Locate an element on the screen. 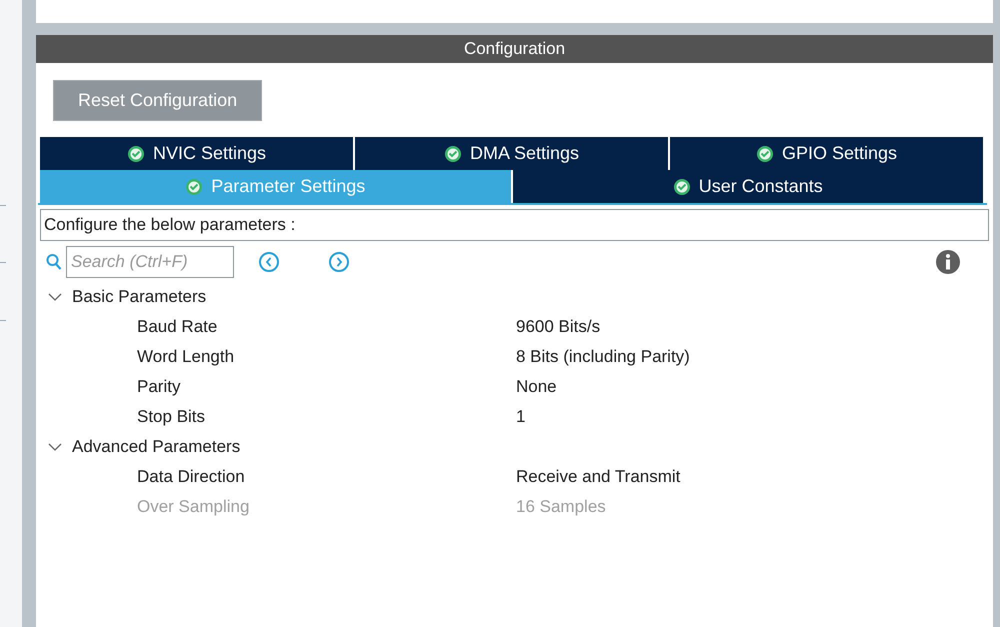  settings-tab: NVIC Settings is located at coordinates (196, 153).